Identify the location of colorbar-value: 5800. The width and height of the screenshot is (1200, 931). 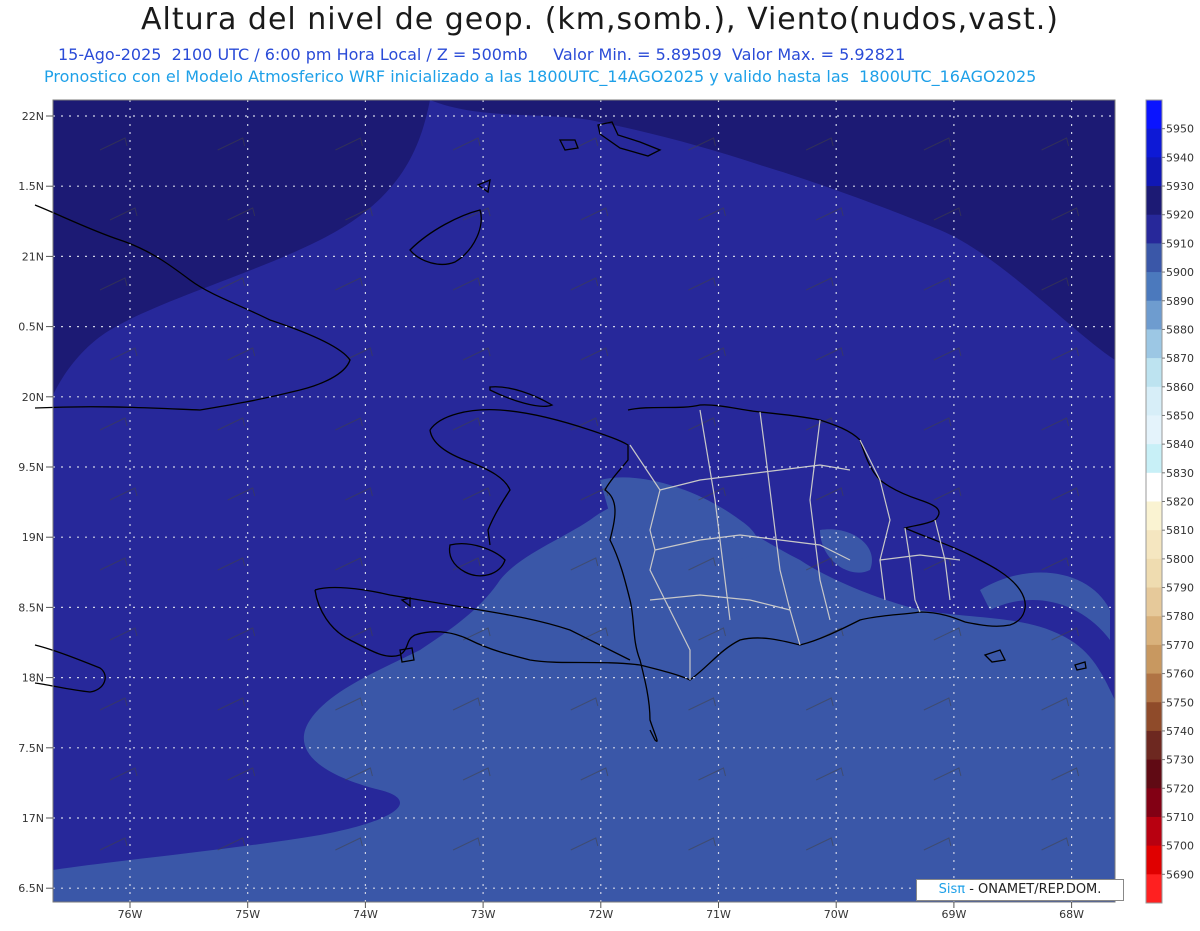
(1180, 559).